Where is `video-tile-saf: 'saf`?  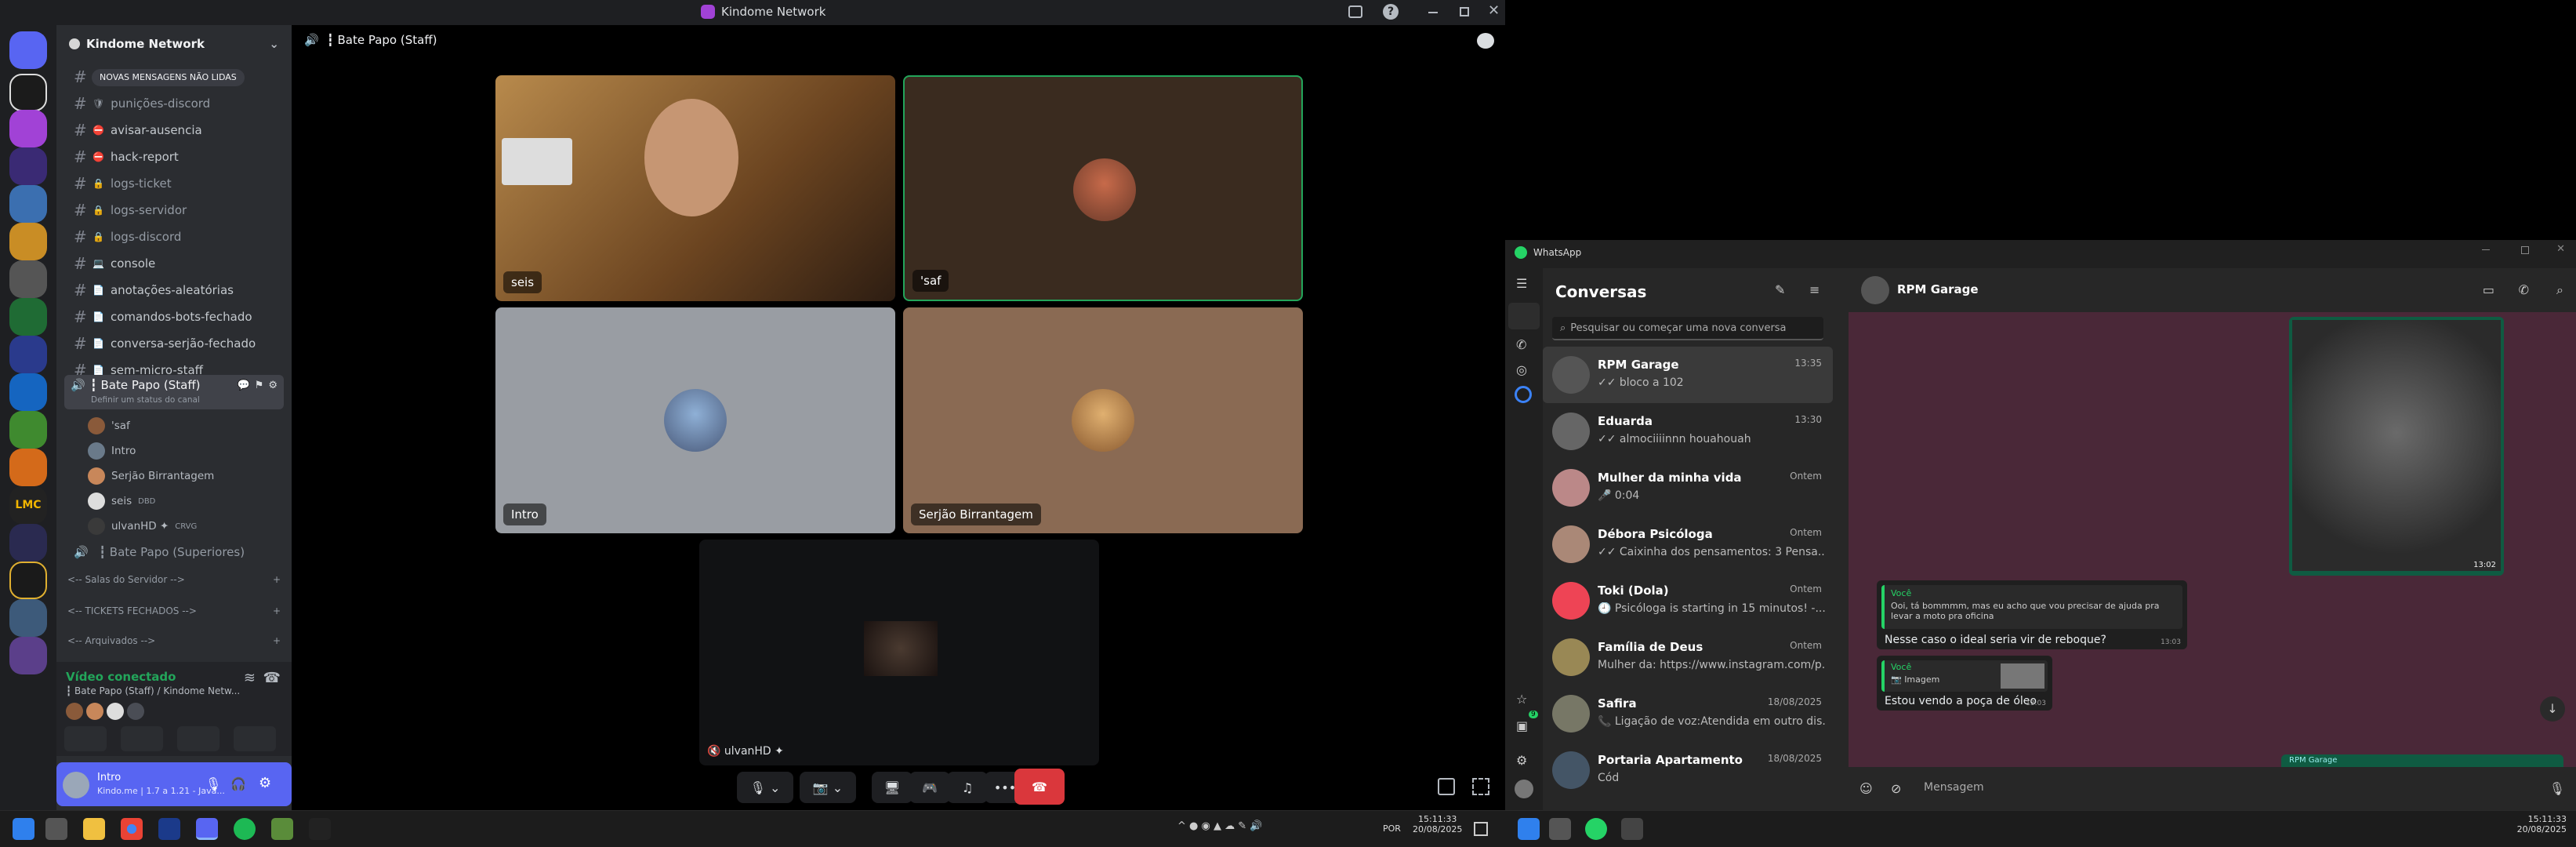
video-tile-saf: 'saf is located at coordinates (1103, 188).